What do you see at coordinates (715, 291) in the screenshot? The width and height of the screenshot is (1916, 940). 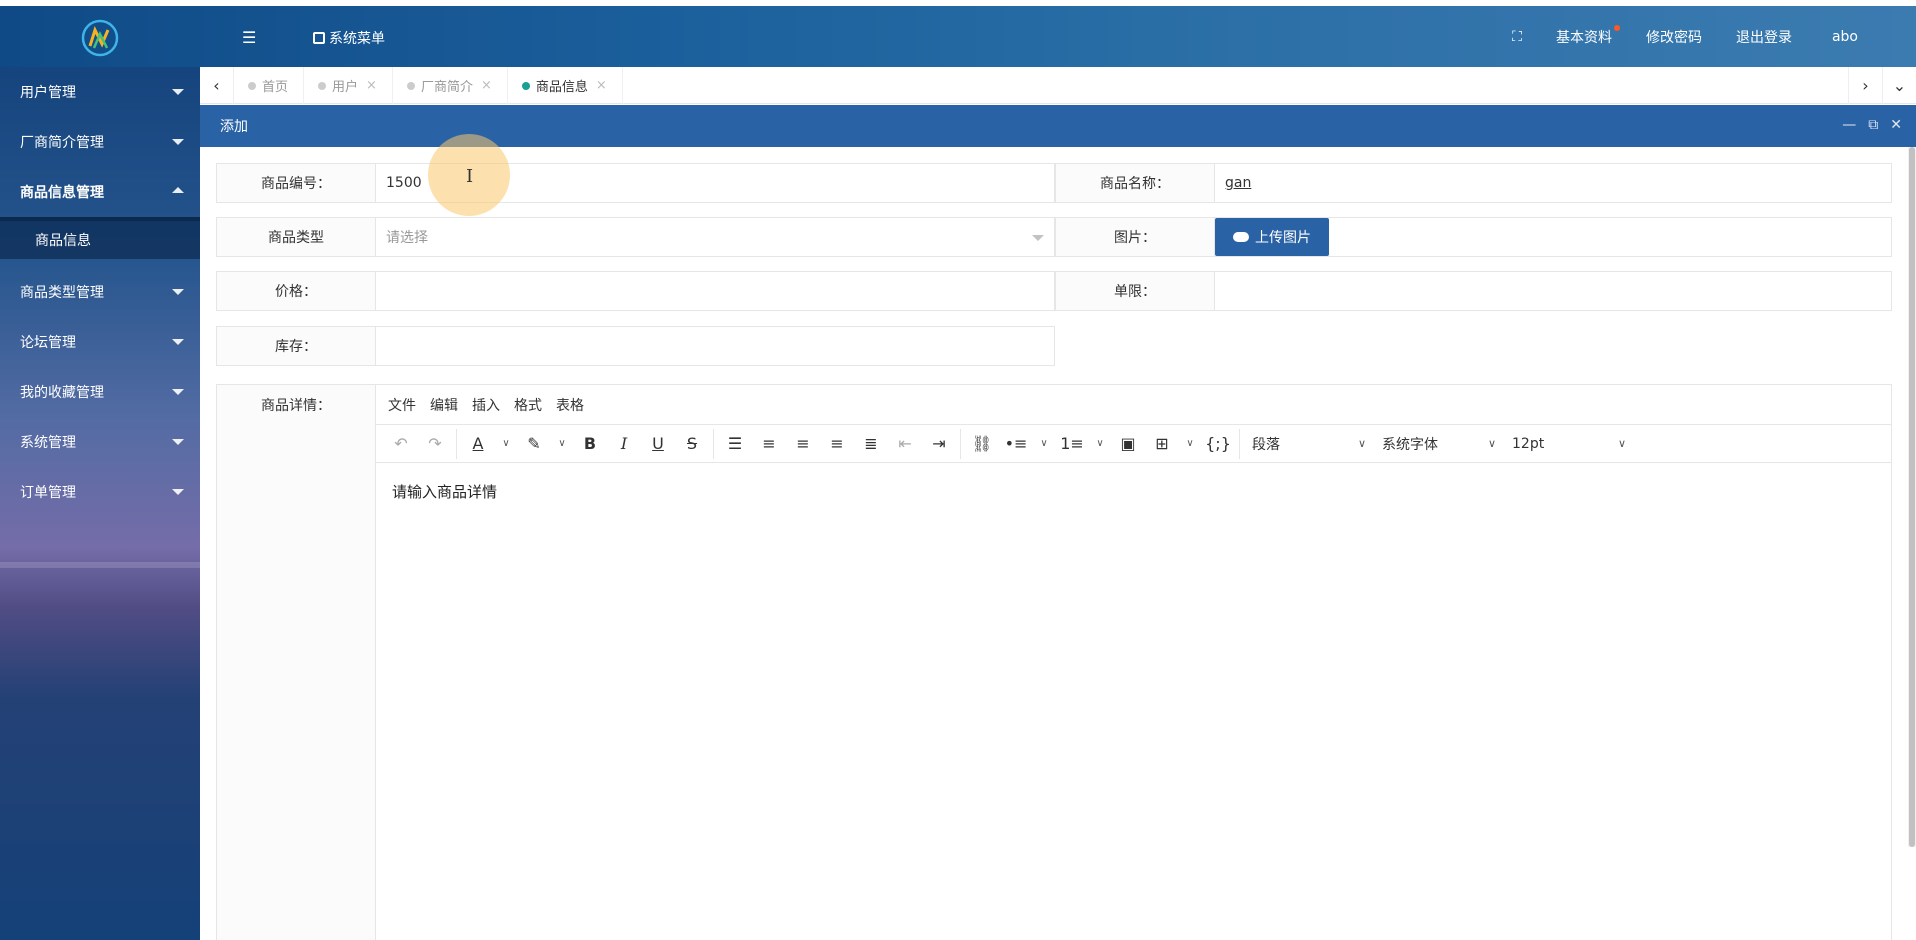 I see `price-input` at bounding box center [715, 291].